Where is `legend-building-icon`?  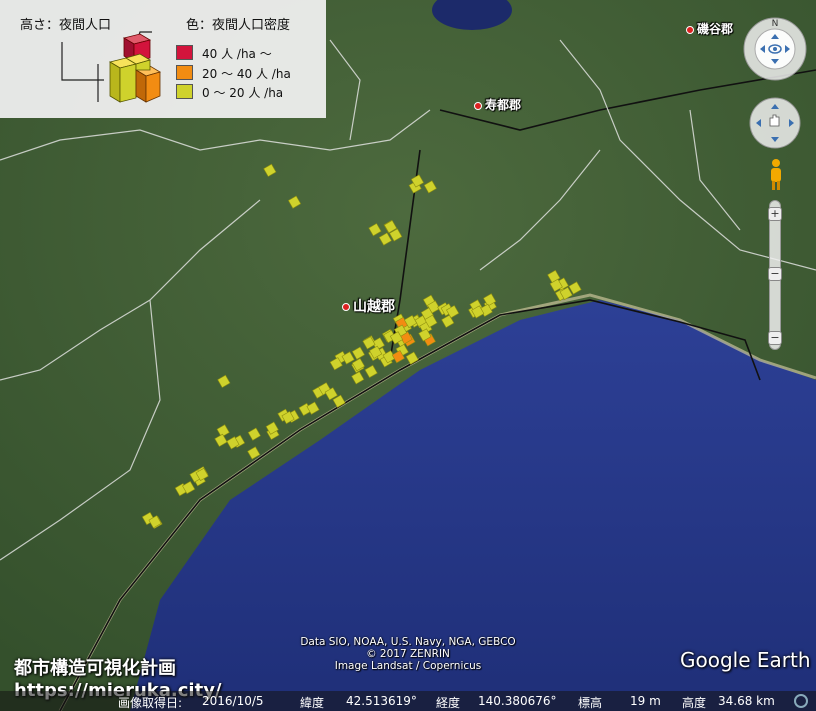
legend-building-icon is located at coordinates (111, 67).